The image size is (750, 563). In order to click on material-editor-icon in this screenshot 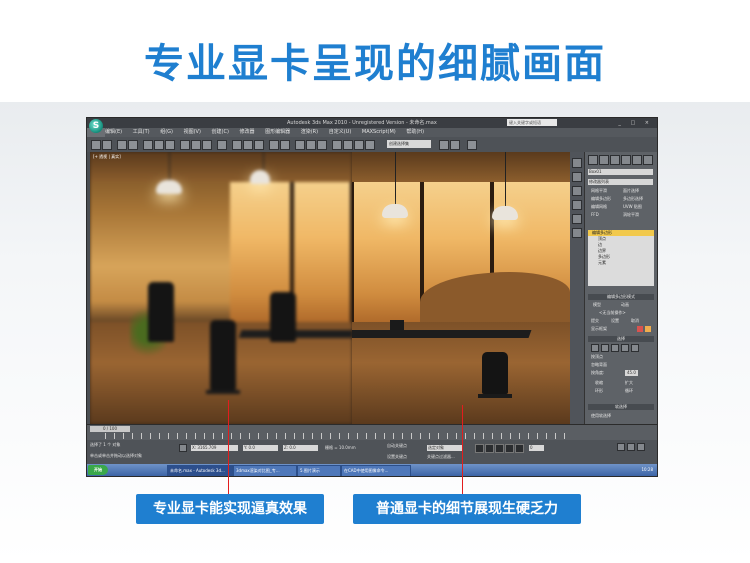, I will do `click(337, 145)`.